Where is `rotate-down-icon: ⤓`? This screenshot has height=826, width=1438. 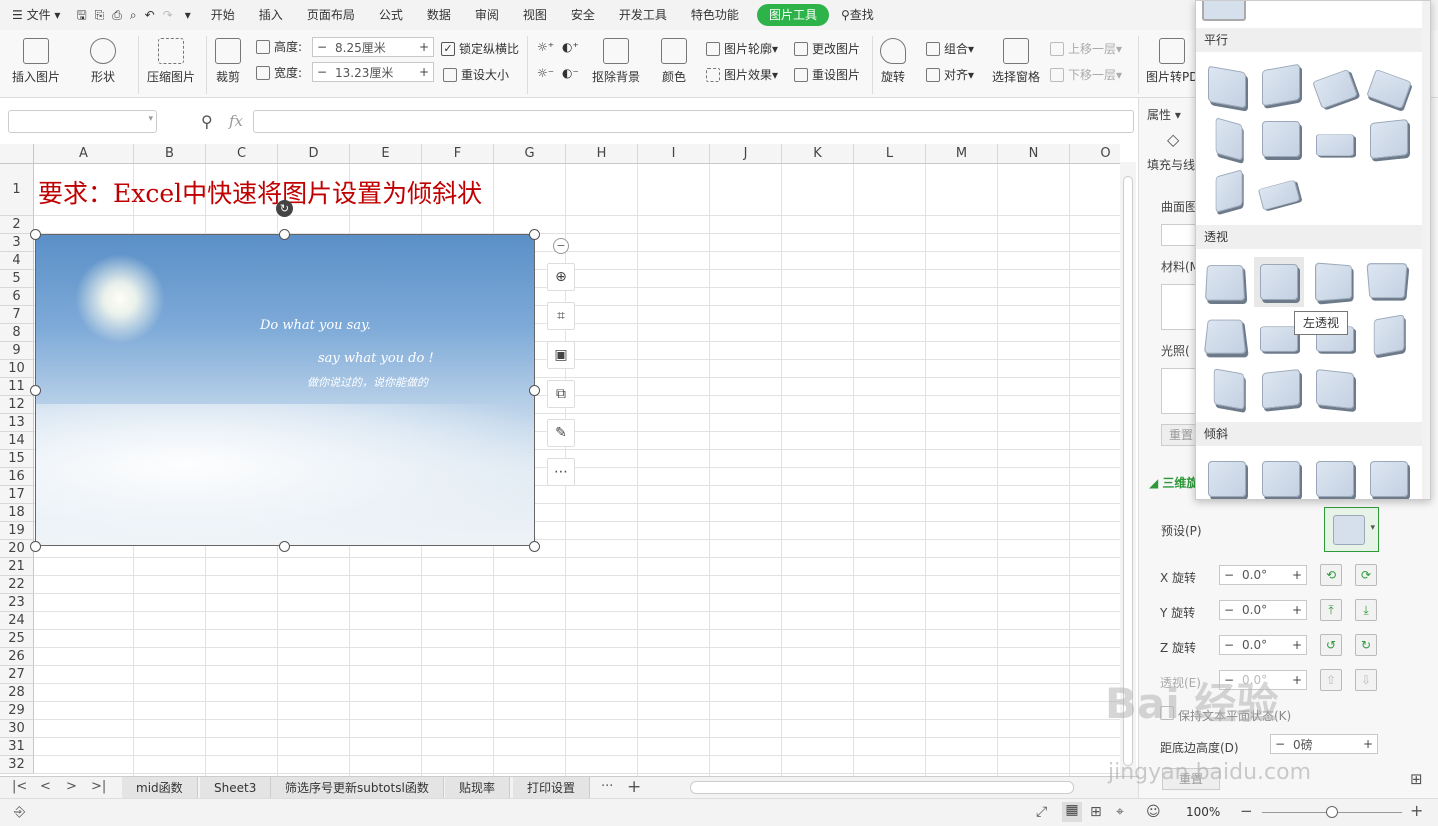 rotate-down-icon: ⤓ is located at coordinates (1366, 610).